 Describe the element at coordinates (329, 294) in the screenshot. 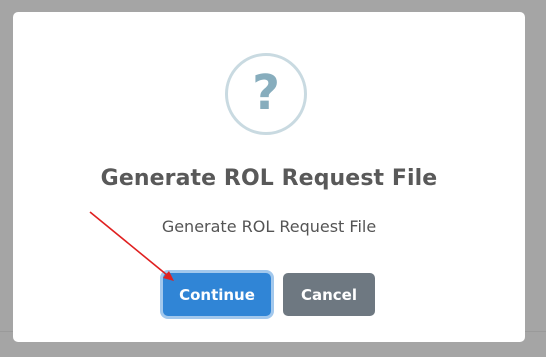

I see `cancel-button: Cancel` at that location.